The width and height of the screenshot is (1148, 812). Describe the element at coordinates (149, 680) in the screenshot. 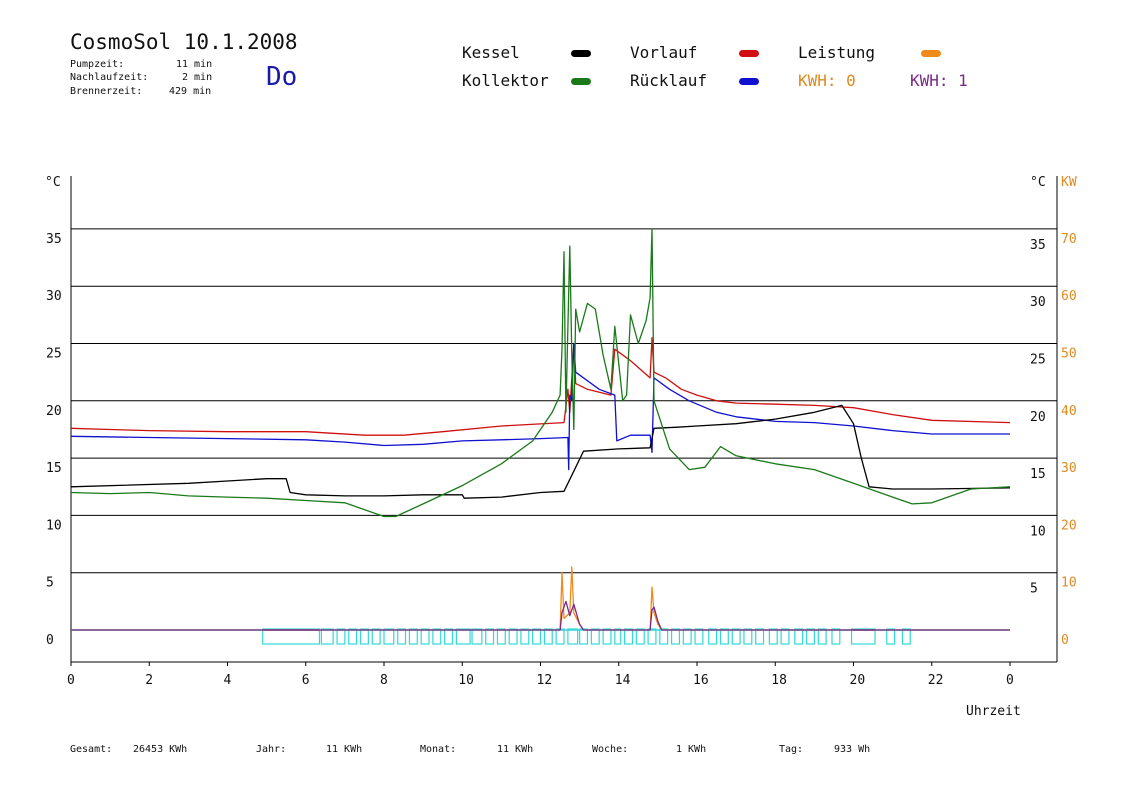

I see `x-tick-label: 2` at that location.